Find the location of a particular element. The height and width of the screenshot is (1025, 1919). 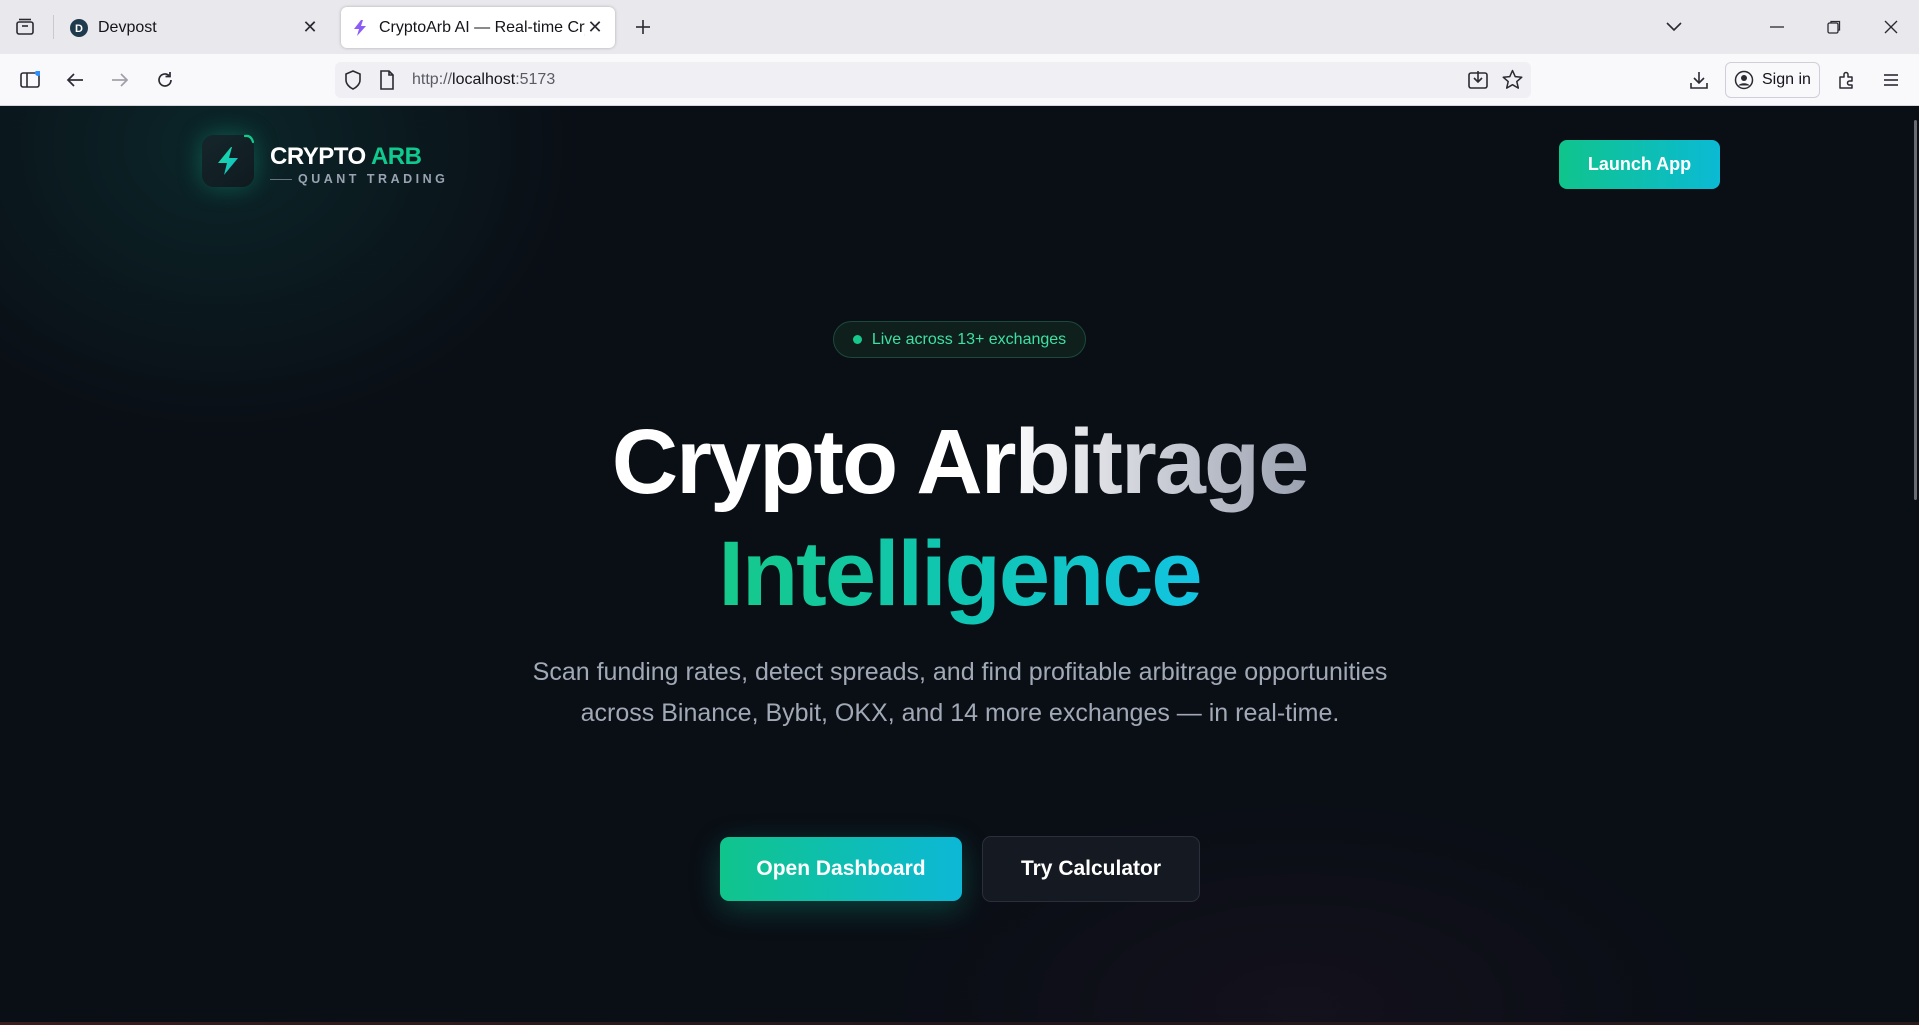

sign-in-label: Sign in is located at coordinates (1786, 79).